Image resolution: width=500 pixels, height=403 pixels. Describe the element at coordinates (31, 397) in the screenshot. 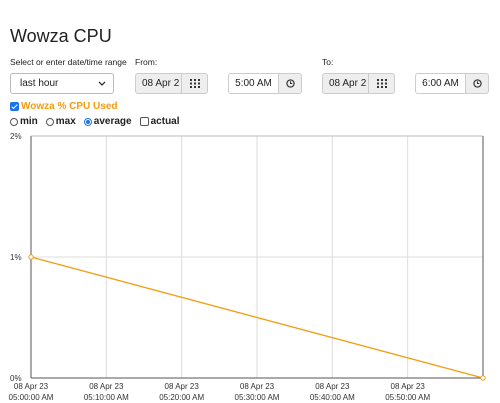

I see `x-tick-label: 05:00:00 AM` at that location.